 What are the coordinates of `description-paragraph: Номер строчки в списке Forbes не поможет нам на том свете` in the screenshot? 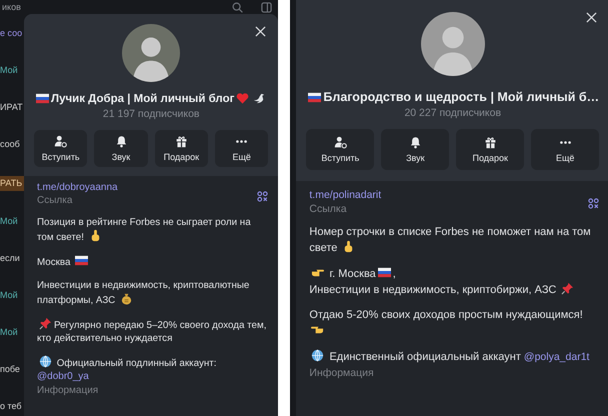 It's located at (450, 240).